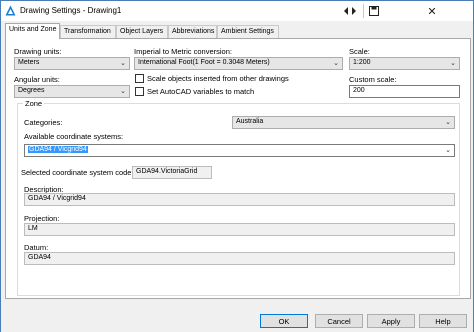 Image resolution: width=474 pixels, height=332 pixels. Describe the element at coordinates (374, 11) in the screenshot. I see `restore-icon` at that location.